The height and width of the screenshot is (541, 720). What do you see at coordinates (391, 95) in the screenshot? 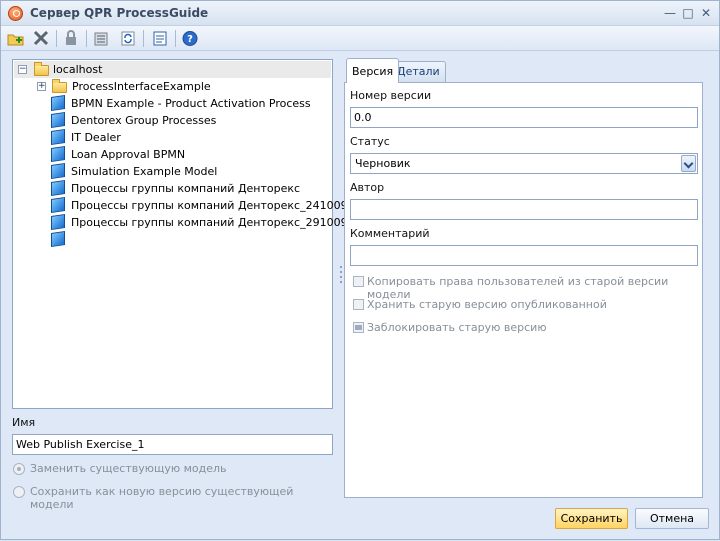
I see `version-number-label: Номер версии` at bounding box center [391, 95].